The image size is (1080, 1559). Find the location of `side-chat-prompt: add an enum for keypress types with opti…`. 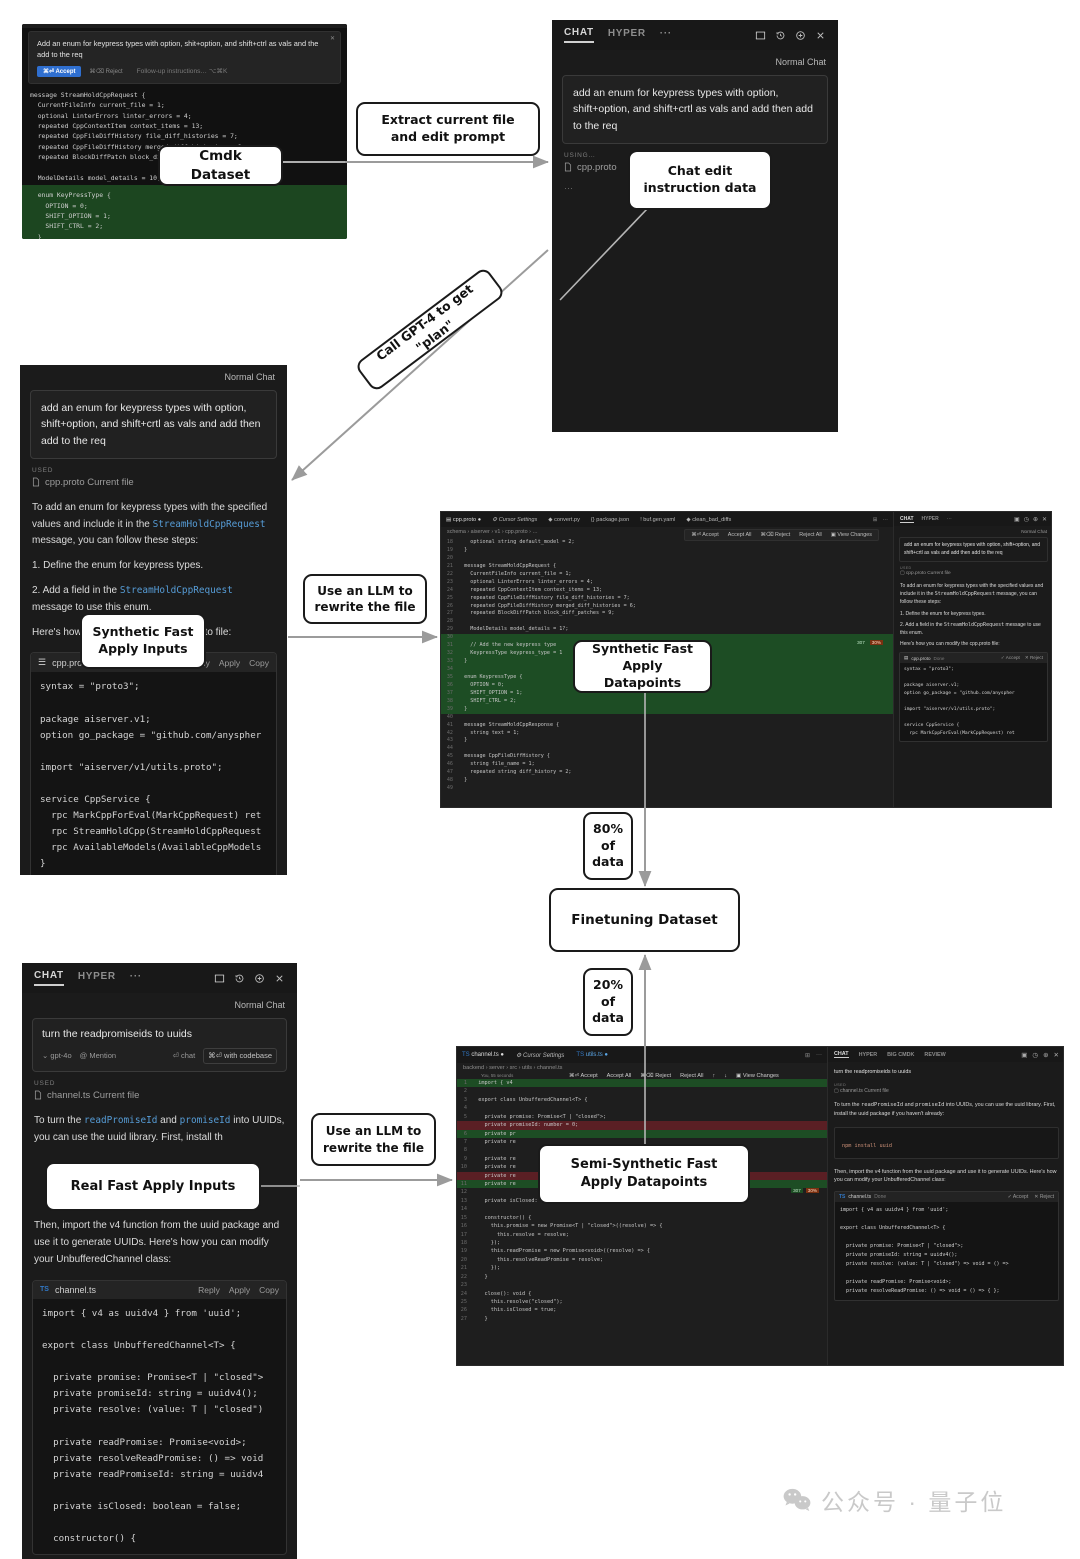

side-chat-prompt: add an enum for keypress types with opti… is located at coordinates (973, 549).